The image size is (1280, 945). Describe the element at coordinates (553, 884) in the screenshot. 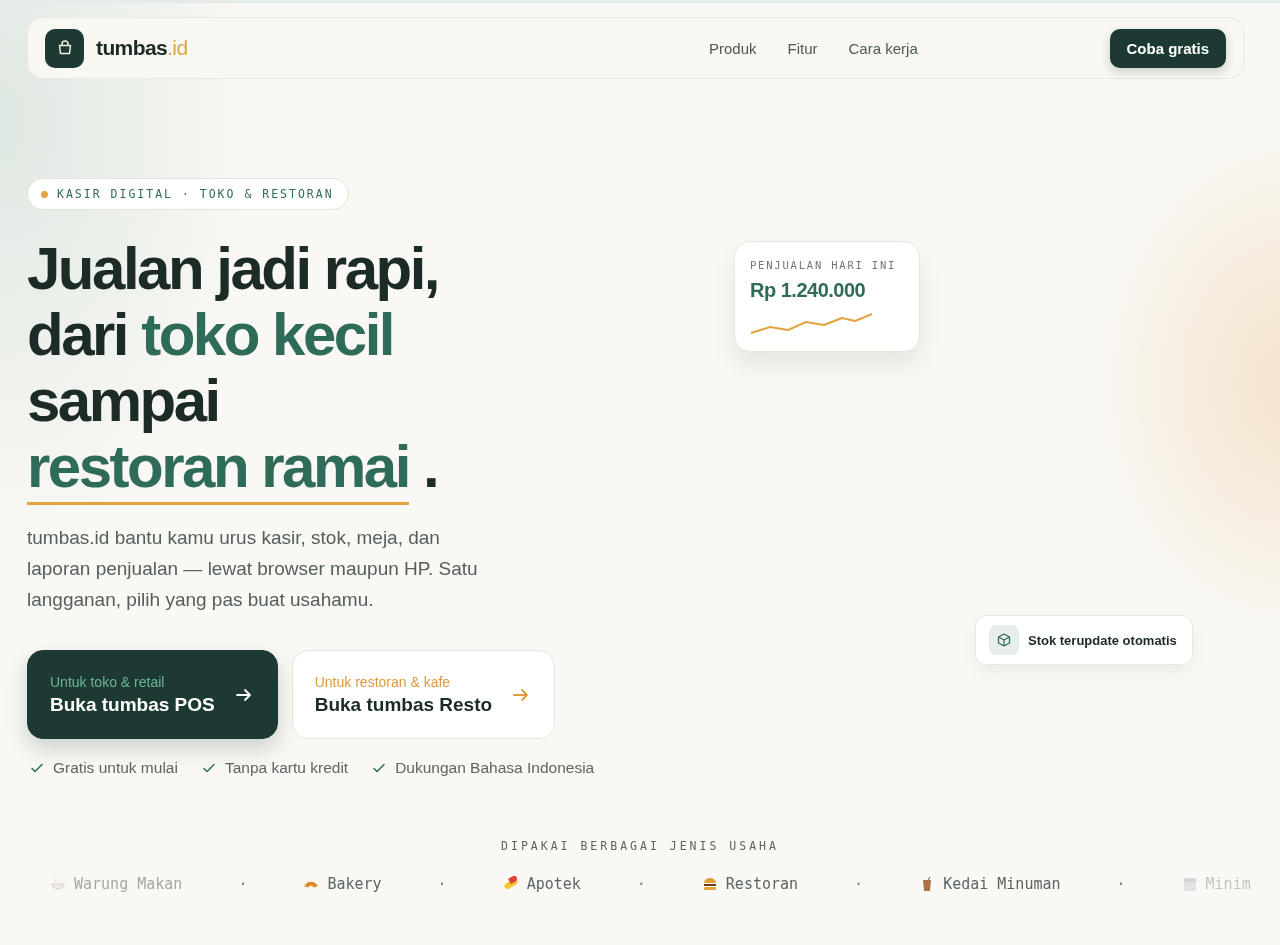

I see `business-type: Apotek` at that location.